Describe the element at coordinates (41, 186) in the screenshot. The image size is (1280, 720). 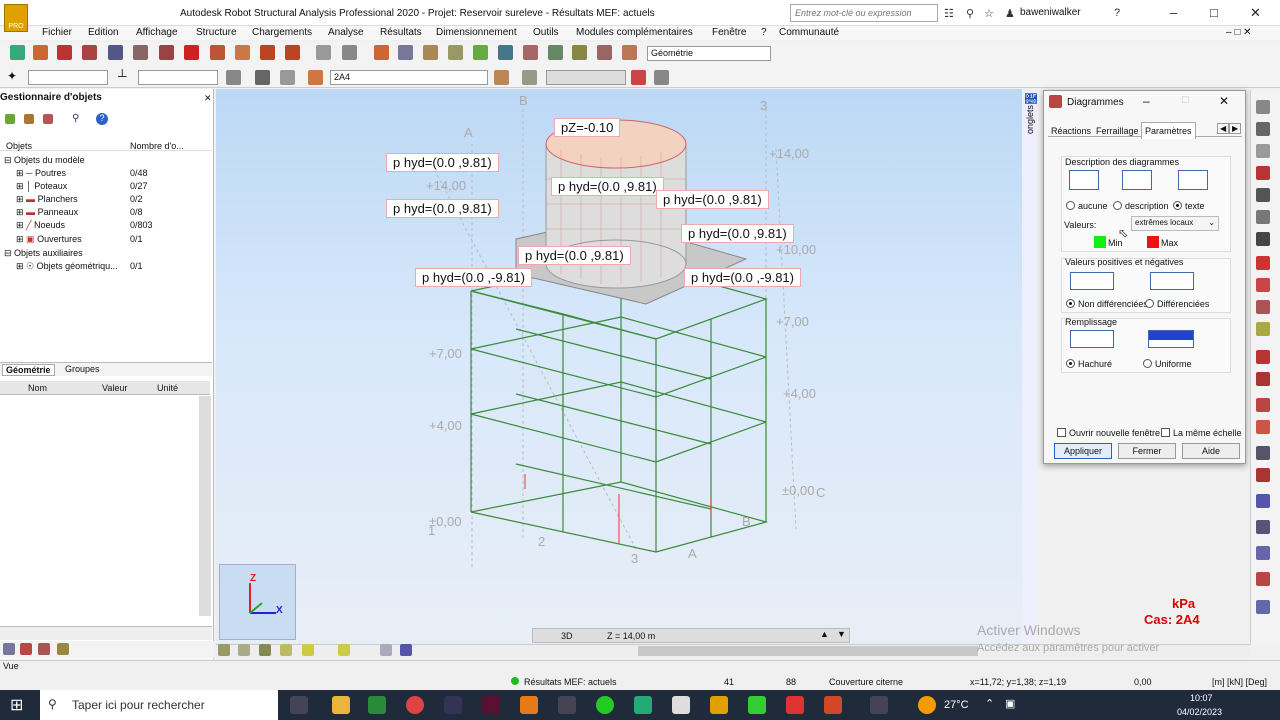
I see `tree-item-poteaux: ⊞ │ Poteaux` at that location.